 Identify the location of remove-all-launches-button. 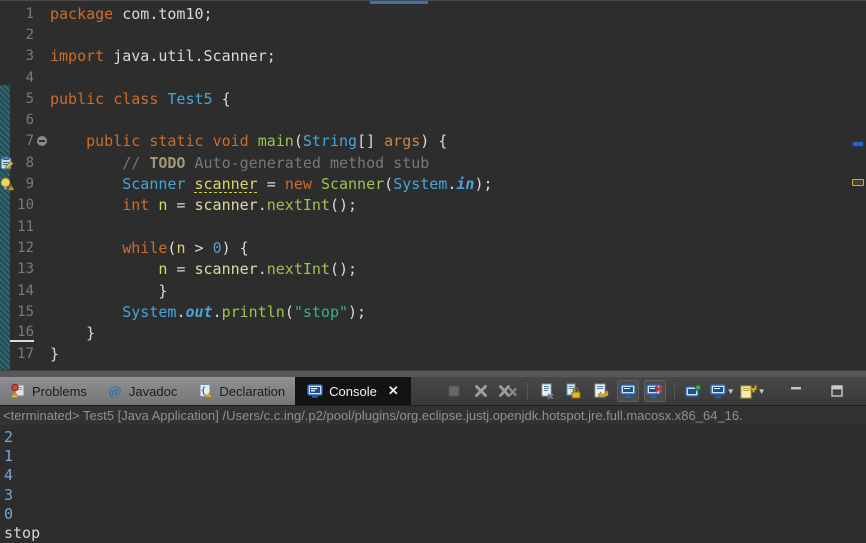
(508, 391).